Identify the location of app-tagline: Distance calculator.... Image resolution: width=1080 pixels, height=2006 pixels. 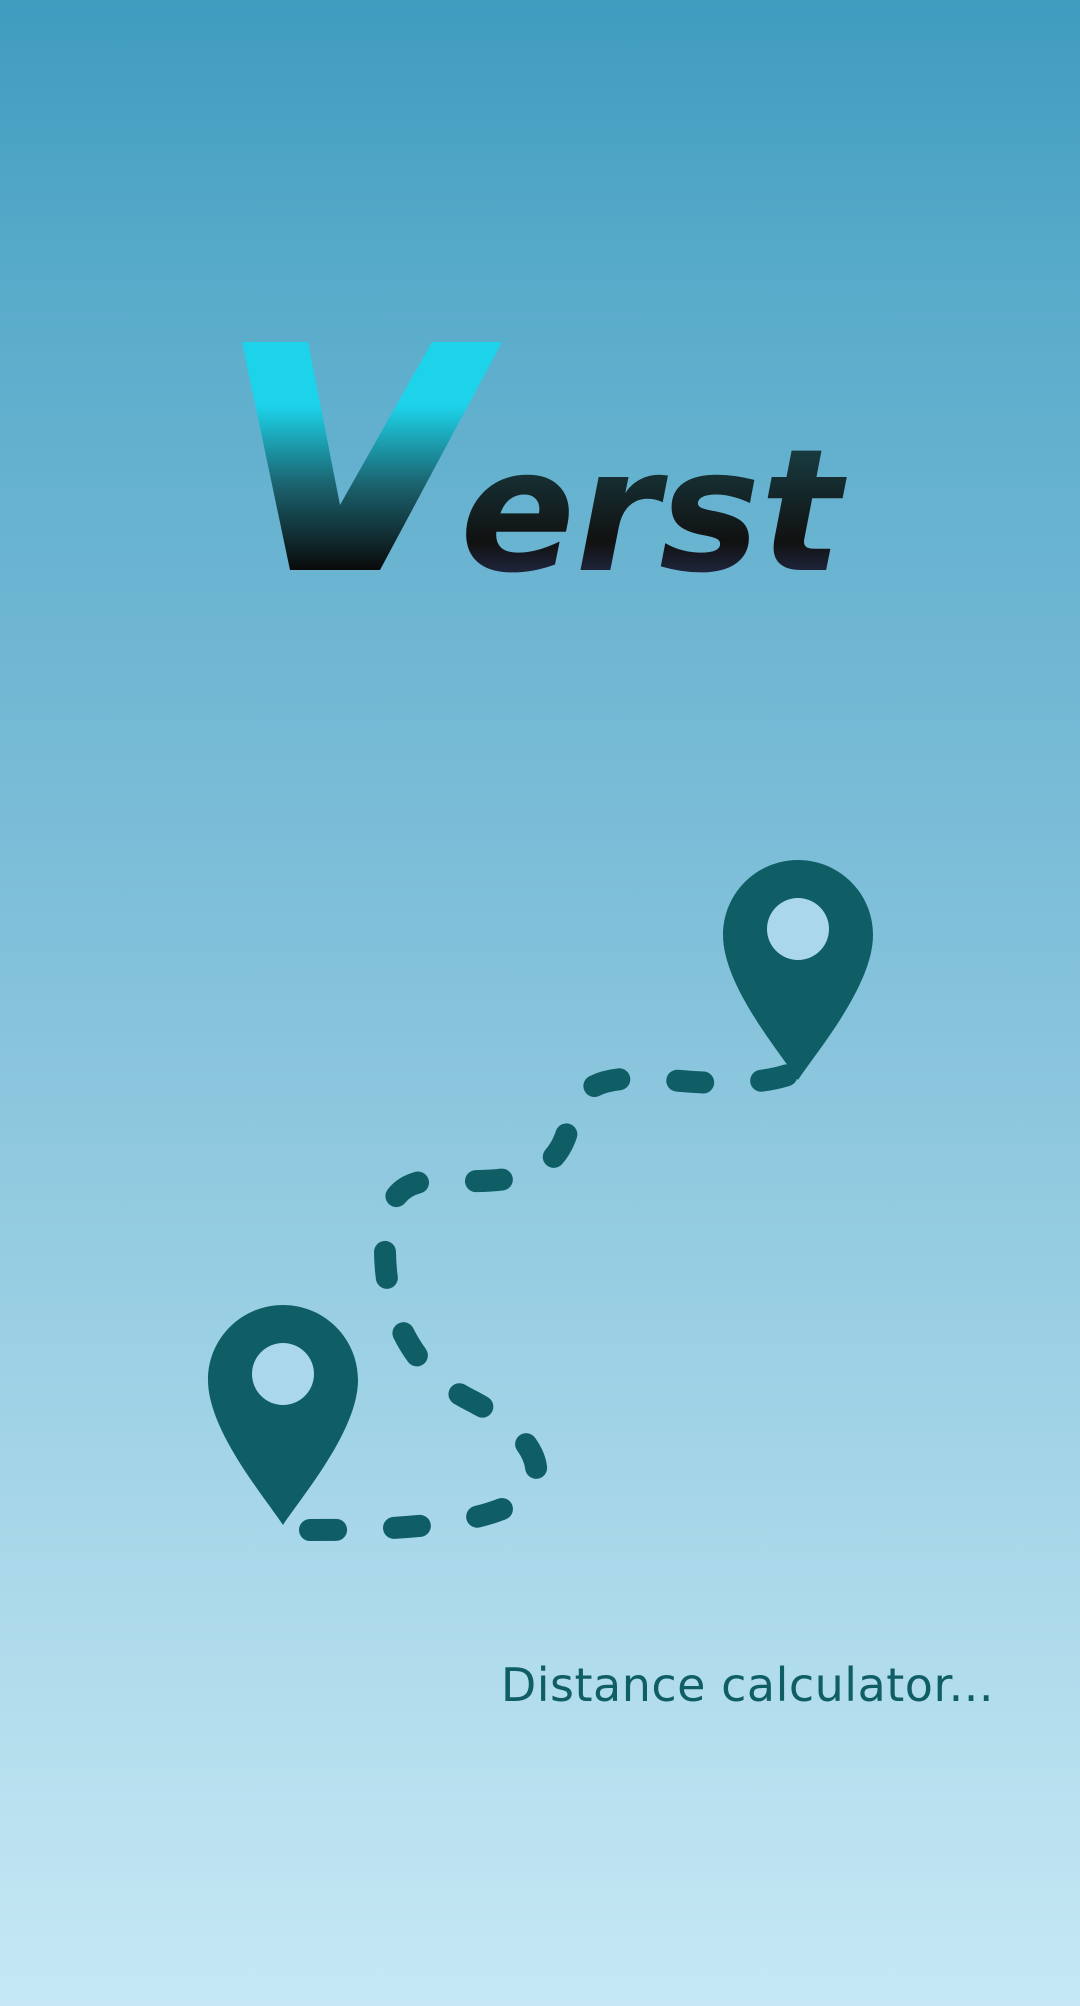
(747, 1685).